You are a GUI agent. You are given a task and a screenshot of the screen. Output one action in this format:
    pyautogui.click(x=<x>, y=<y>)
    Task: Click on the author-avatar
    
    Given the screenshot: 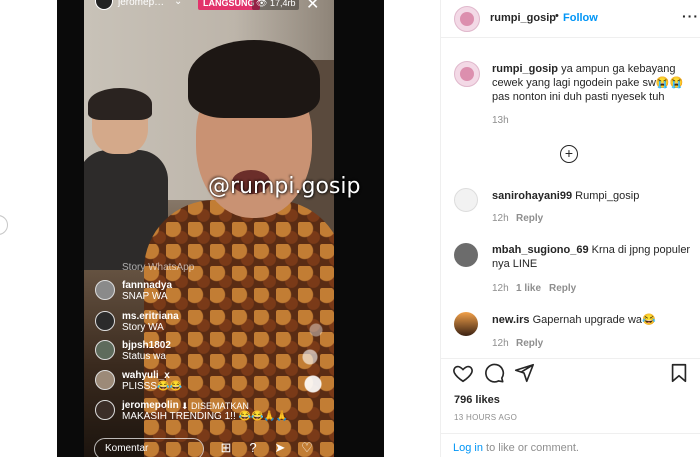 What is the action you would take?
    pyautogui.click(x=467, y=19)
    